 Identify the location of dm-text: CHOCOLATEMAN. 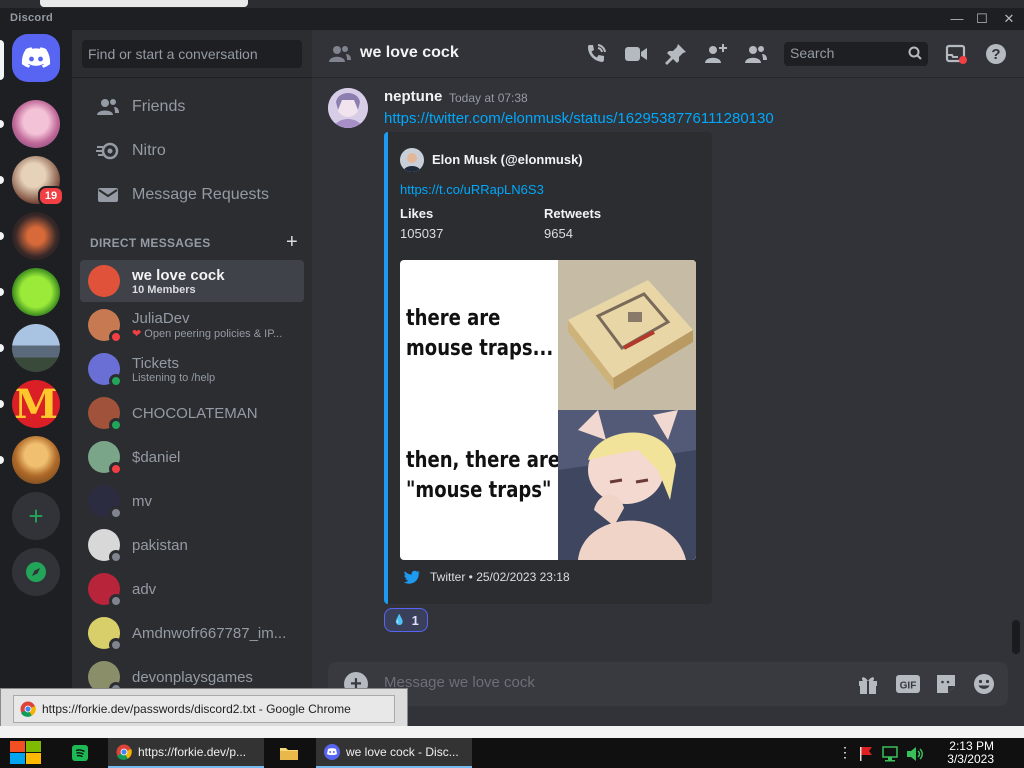
(195, 413).